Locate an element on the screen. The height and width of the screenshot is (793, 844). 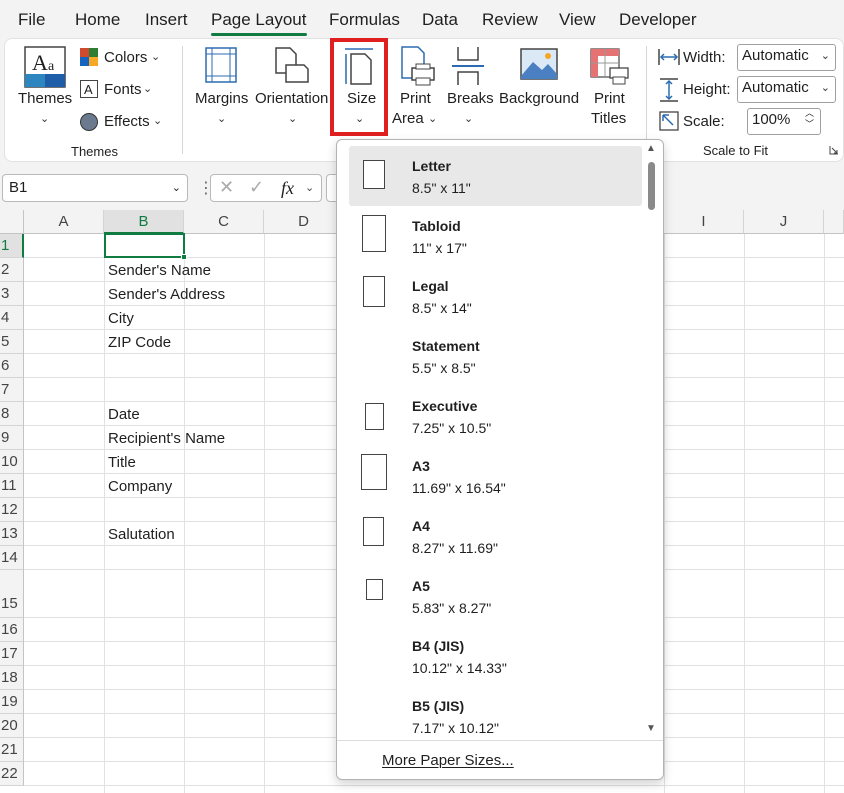
row-header-2: 2 is located at coordinates (12, 270).